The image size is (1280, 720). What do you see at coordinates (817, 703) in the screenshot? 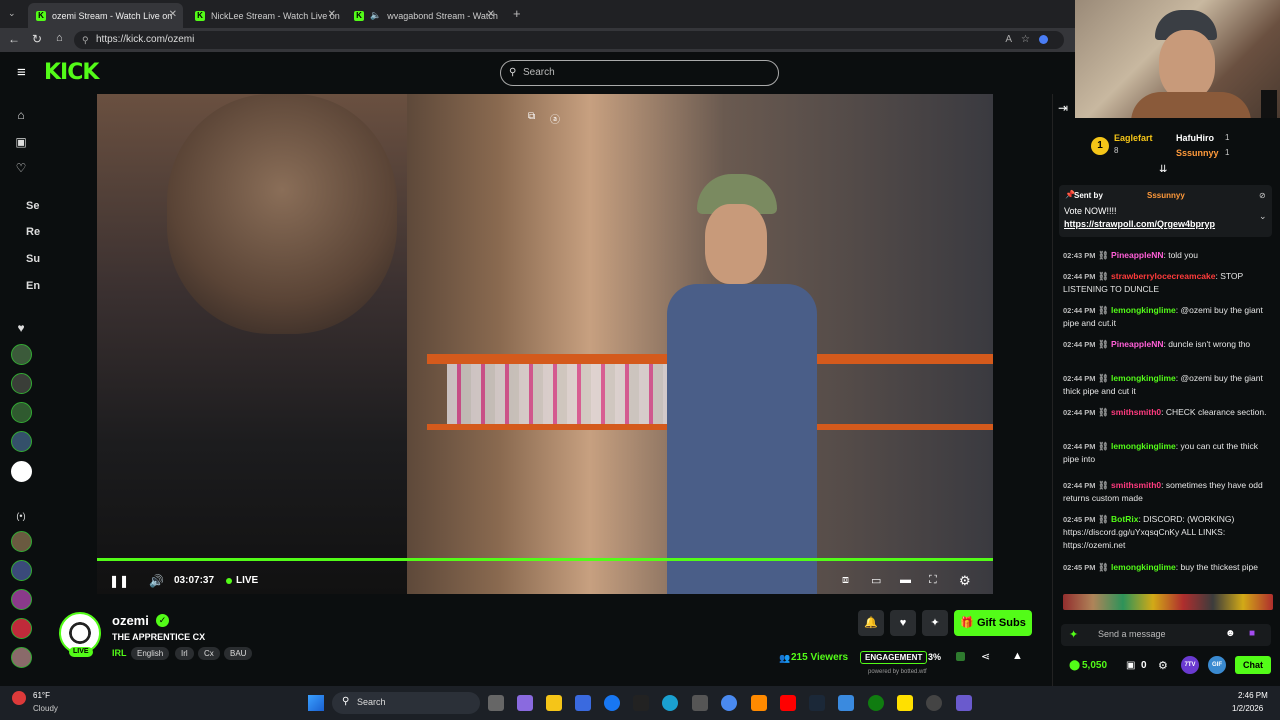
I see `steam-icon` at bounding box center [817, 703].